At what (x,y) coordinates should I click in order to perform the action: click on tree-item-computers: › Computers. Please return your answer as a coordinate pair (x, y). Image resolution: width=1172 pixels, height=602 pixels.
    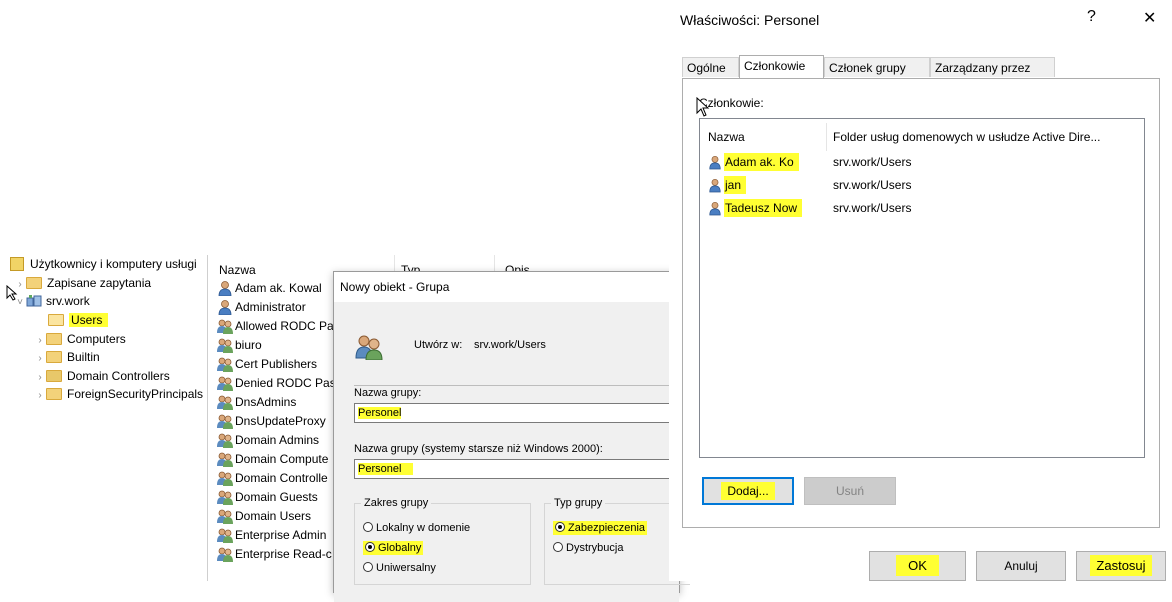
    Looking at the image, I should click on (80, 339).